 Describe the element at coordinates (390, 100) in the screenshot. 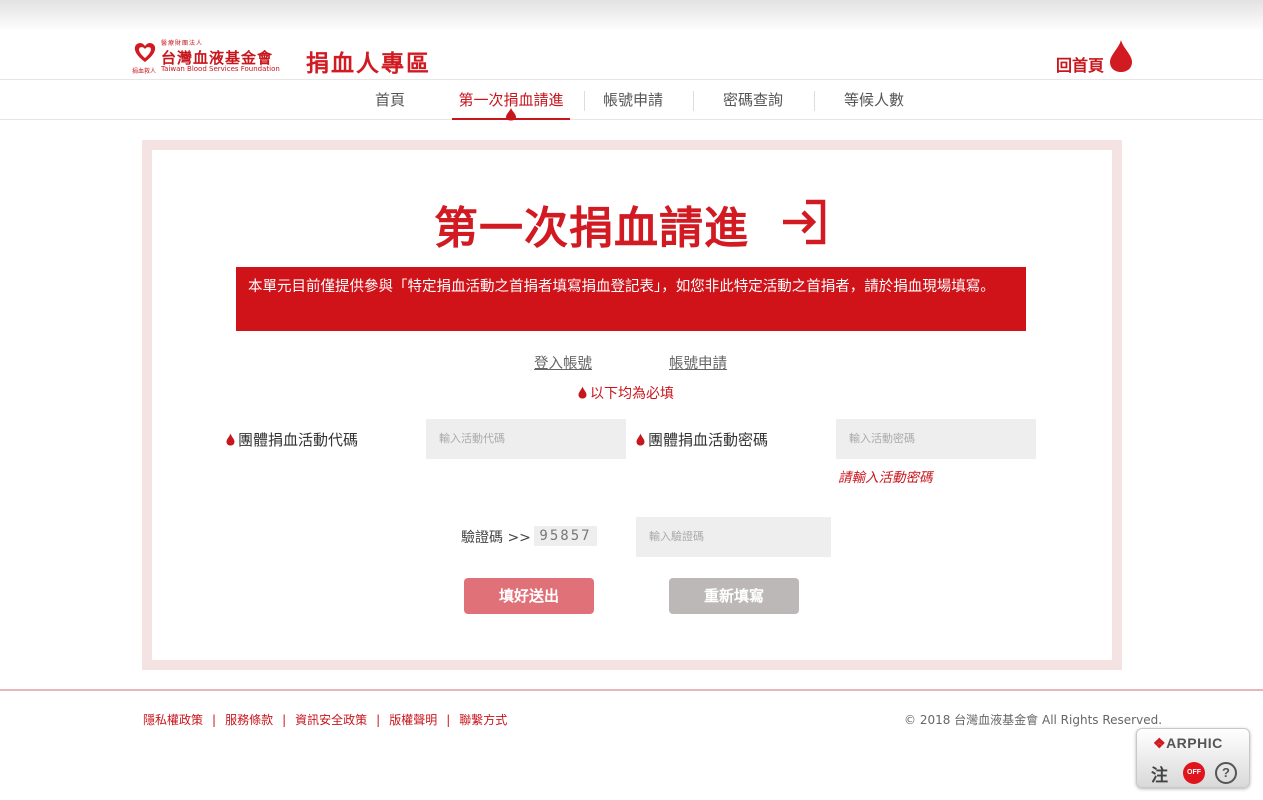

I see `nav-item-home: 首頁` at that location.